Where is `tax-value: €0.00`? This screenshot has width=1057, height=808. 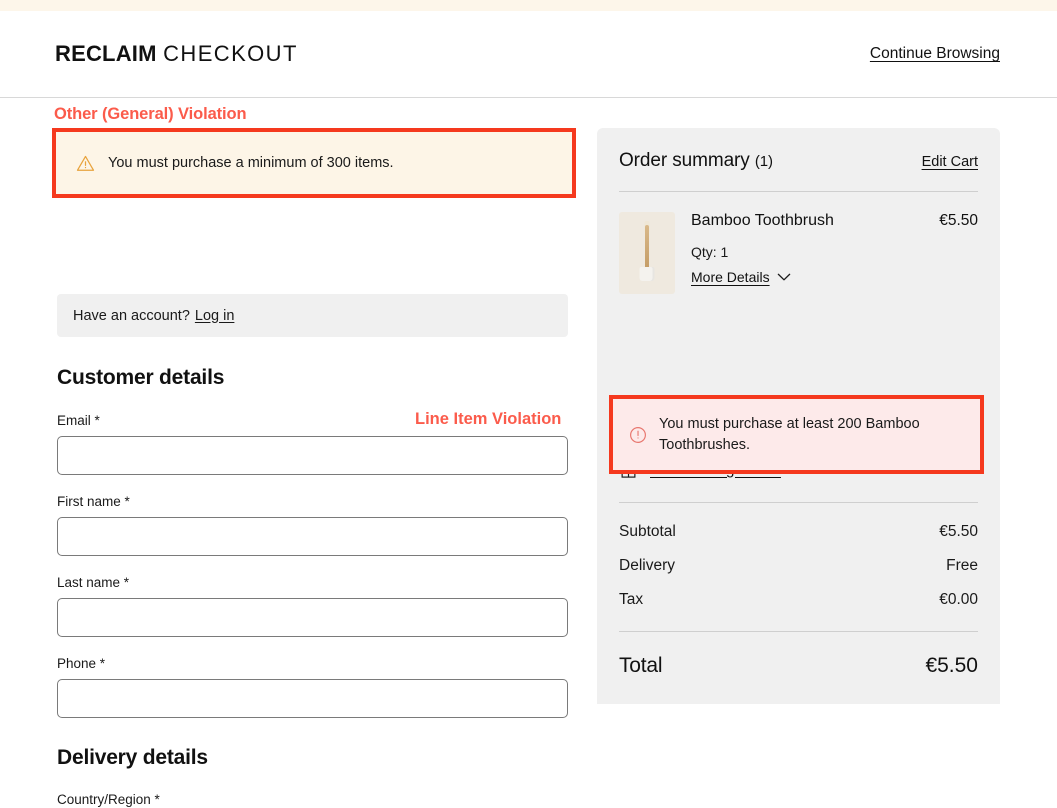 tax-value: €0.00 is located at coordinates (958, 599).